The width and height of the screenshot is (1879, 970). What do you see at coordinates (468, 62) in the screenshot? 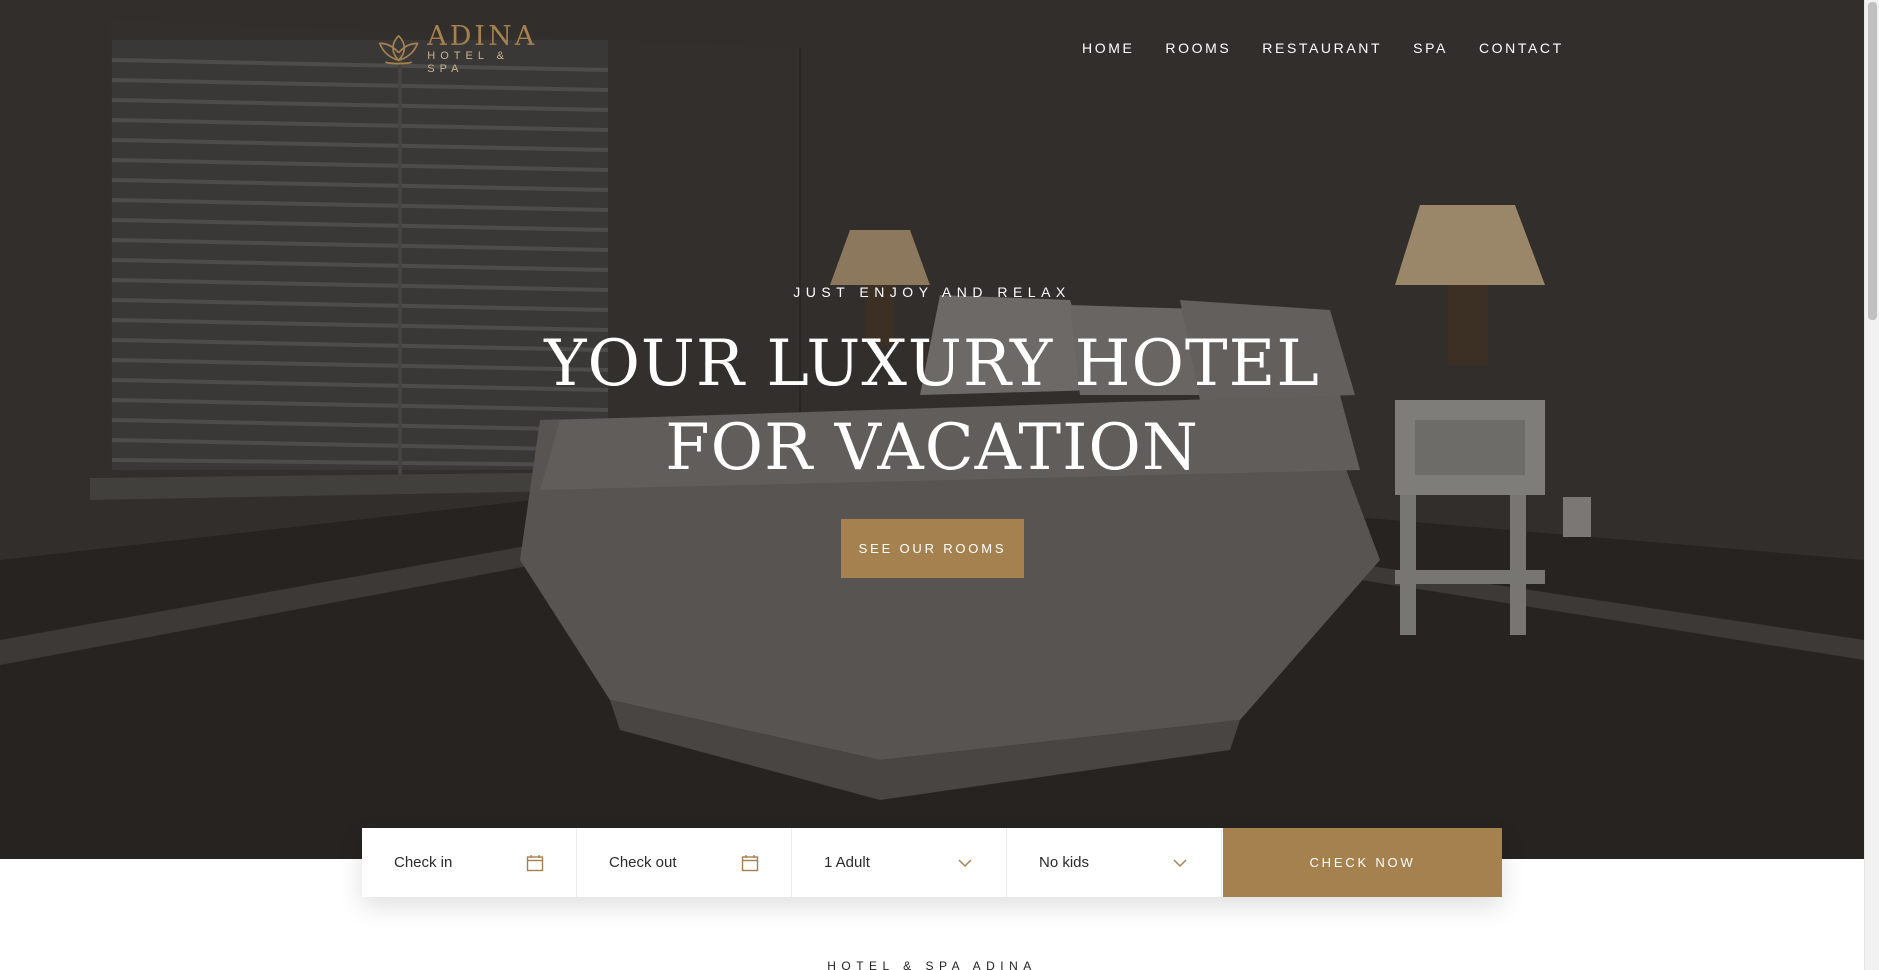
I see `logo-subtitle: HOTEL & SPA` at bounding box center [468, 62].